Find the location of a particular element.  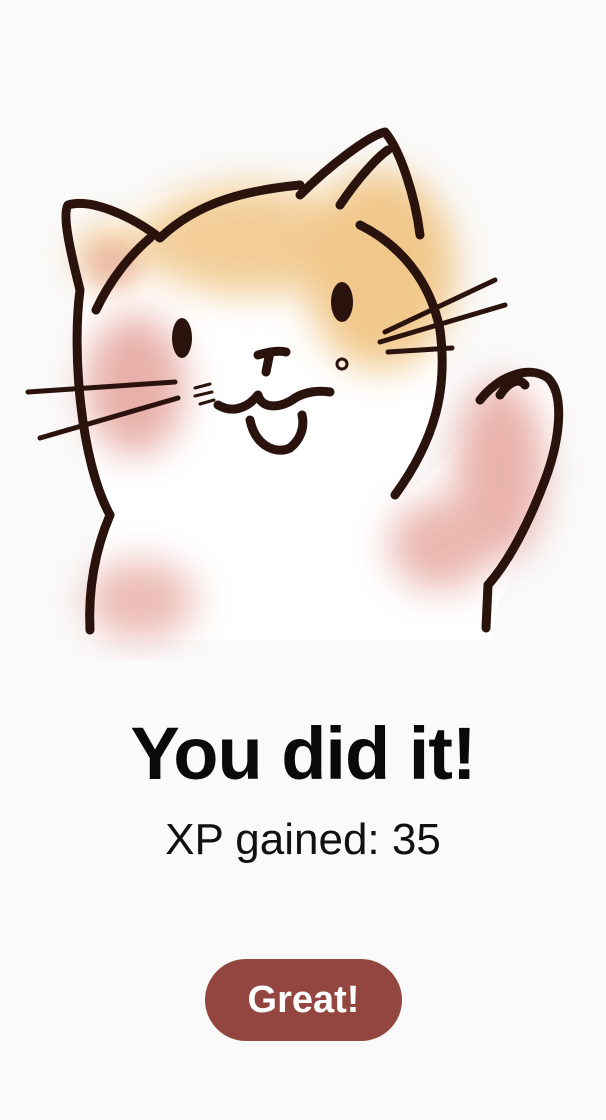

great-button: Great! is located at coordinates (303, 1000).